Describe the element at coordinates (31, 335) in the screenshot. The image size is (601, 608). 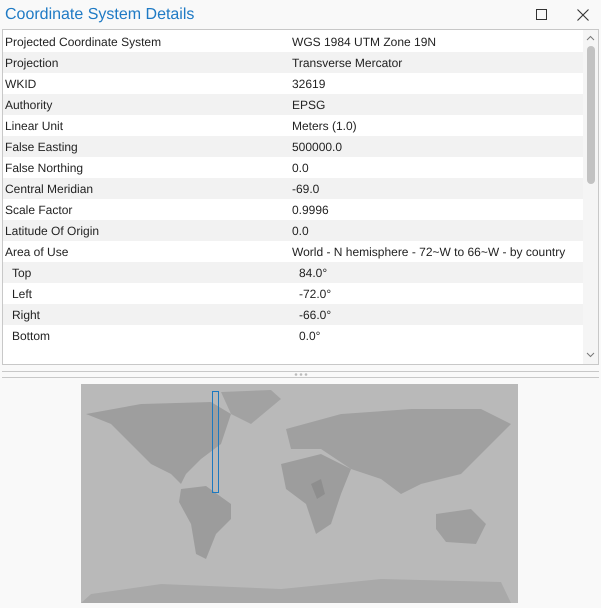
I see `property-name: Bottom` at that location.